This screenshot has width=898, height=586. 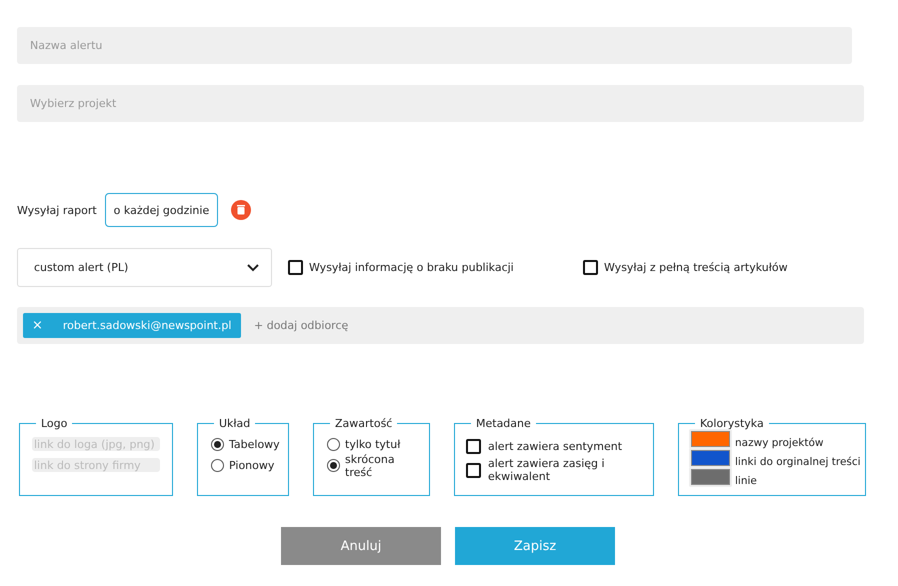 What do you see at coordinates (147, 325) in the screenshot?
I see `recipient-email: robert.sadowski@newspoint.pl` at bounding box center [147, 325].